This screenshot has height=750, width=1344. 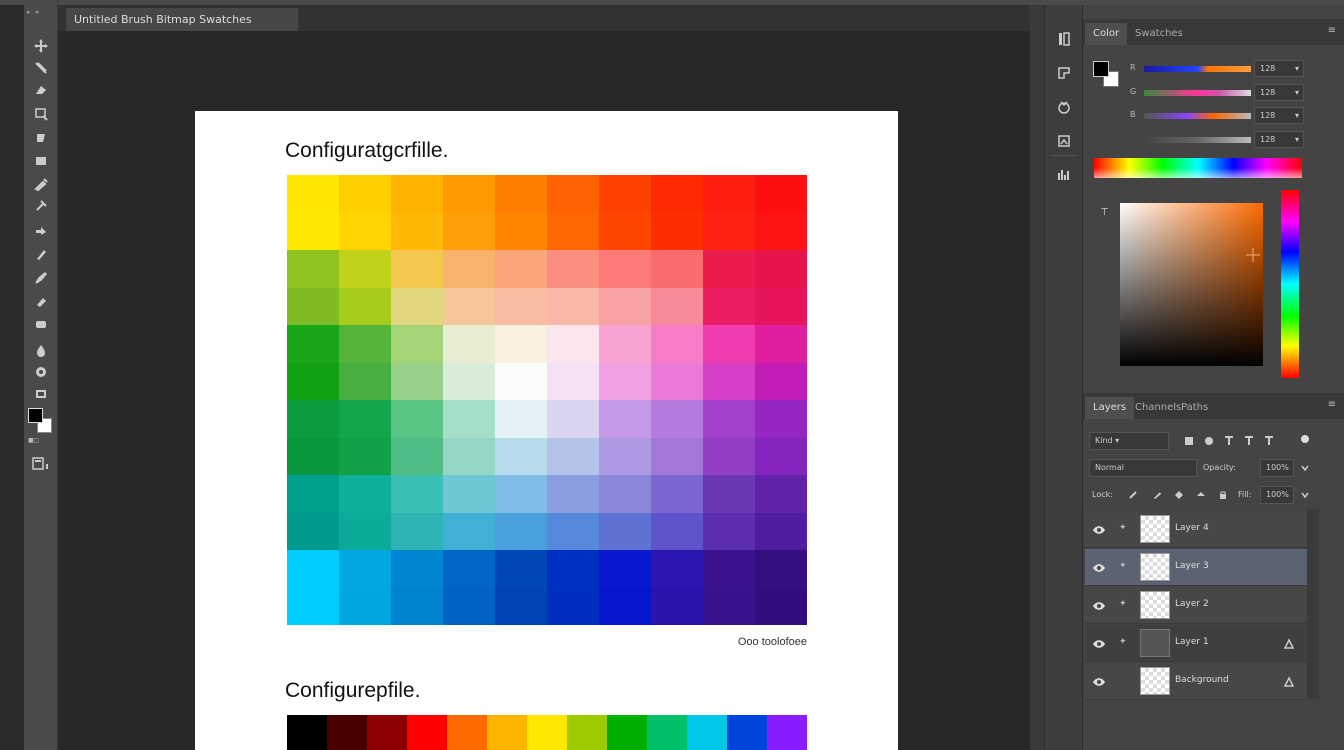 I want to click on slider-red-track, so click(x=1197, y=69).